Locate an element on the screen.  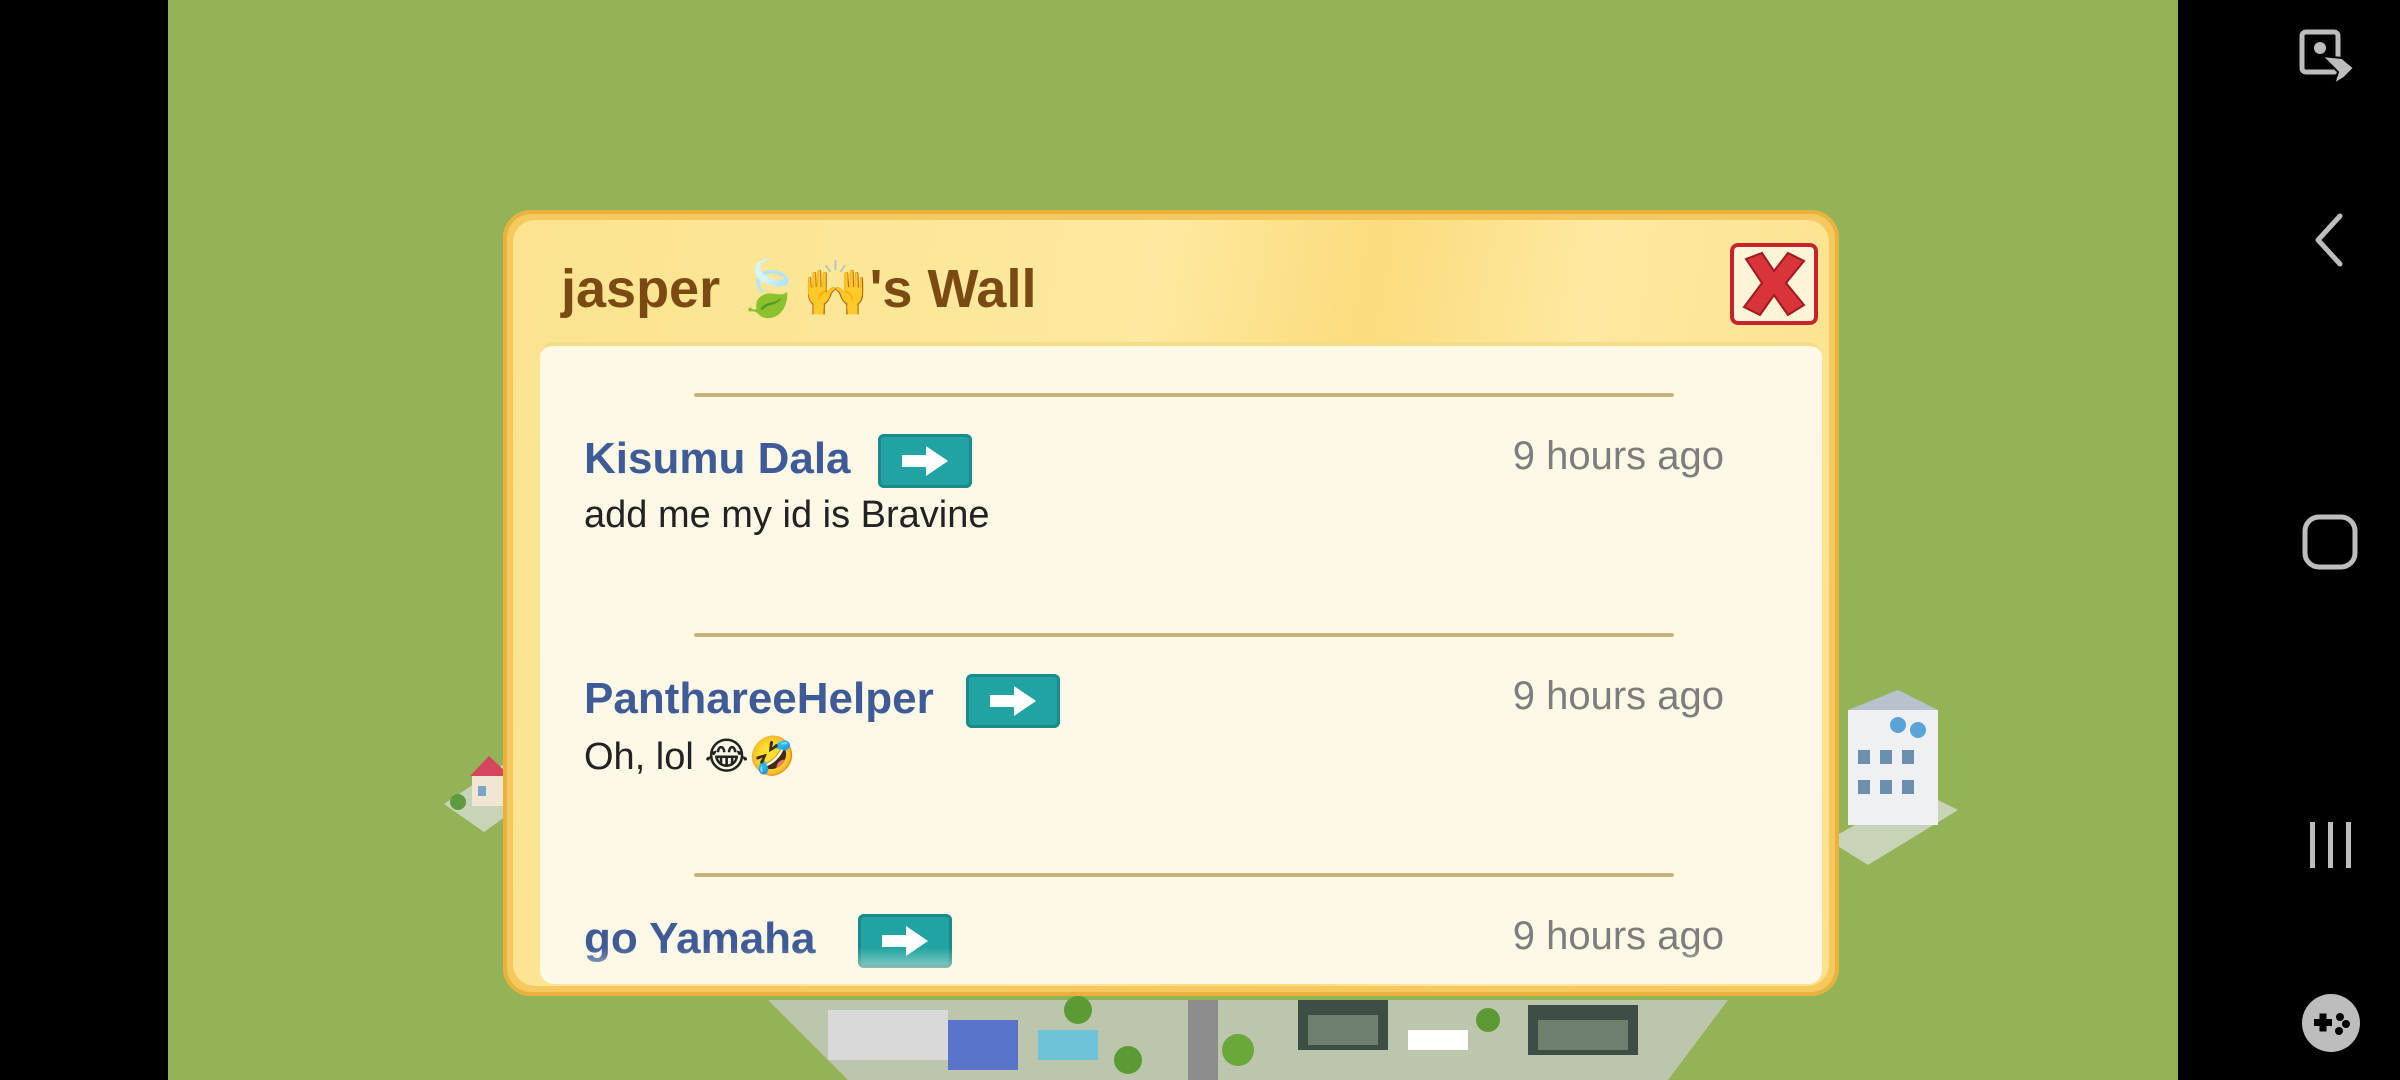
close-x-icon is located at coordinates (1774, 284).